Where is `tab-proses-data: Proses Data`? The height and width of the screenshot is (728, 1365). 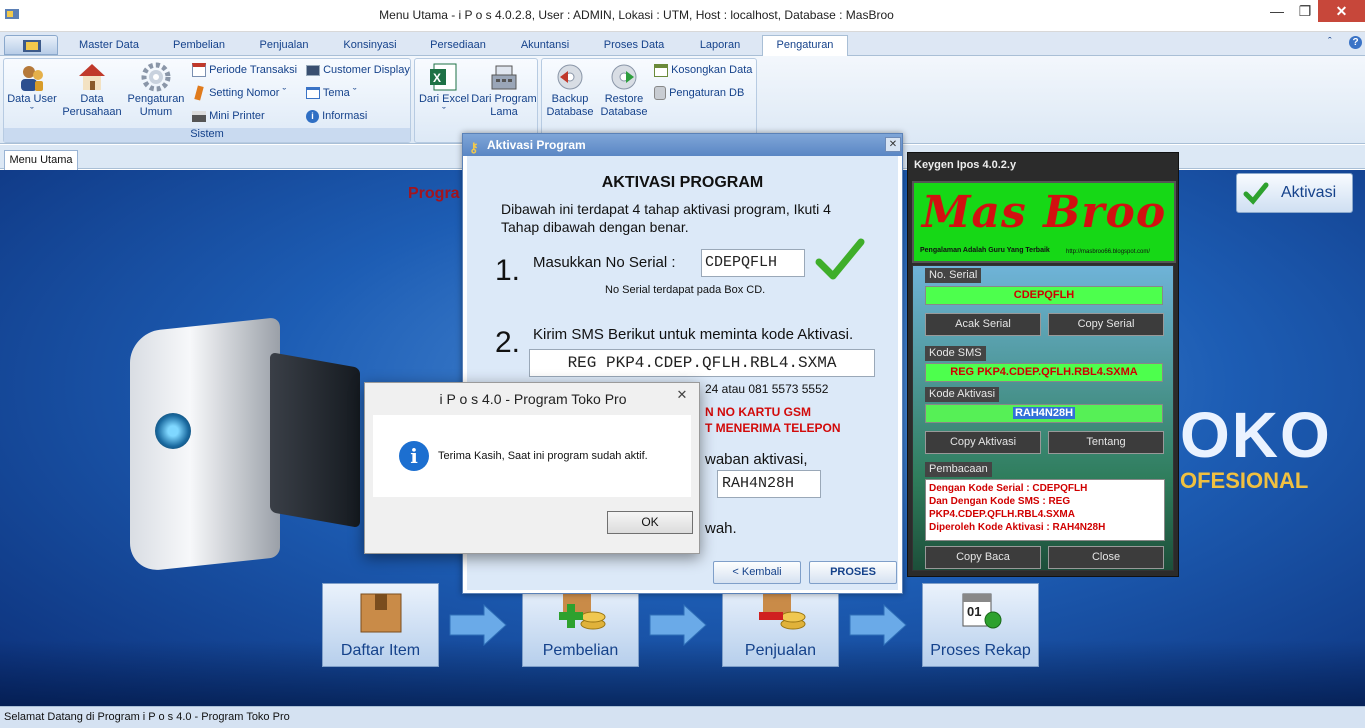
tab-proses-data: Proses Data is located at coordinates (634, 46).